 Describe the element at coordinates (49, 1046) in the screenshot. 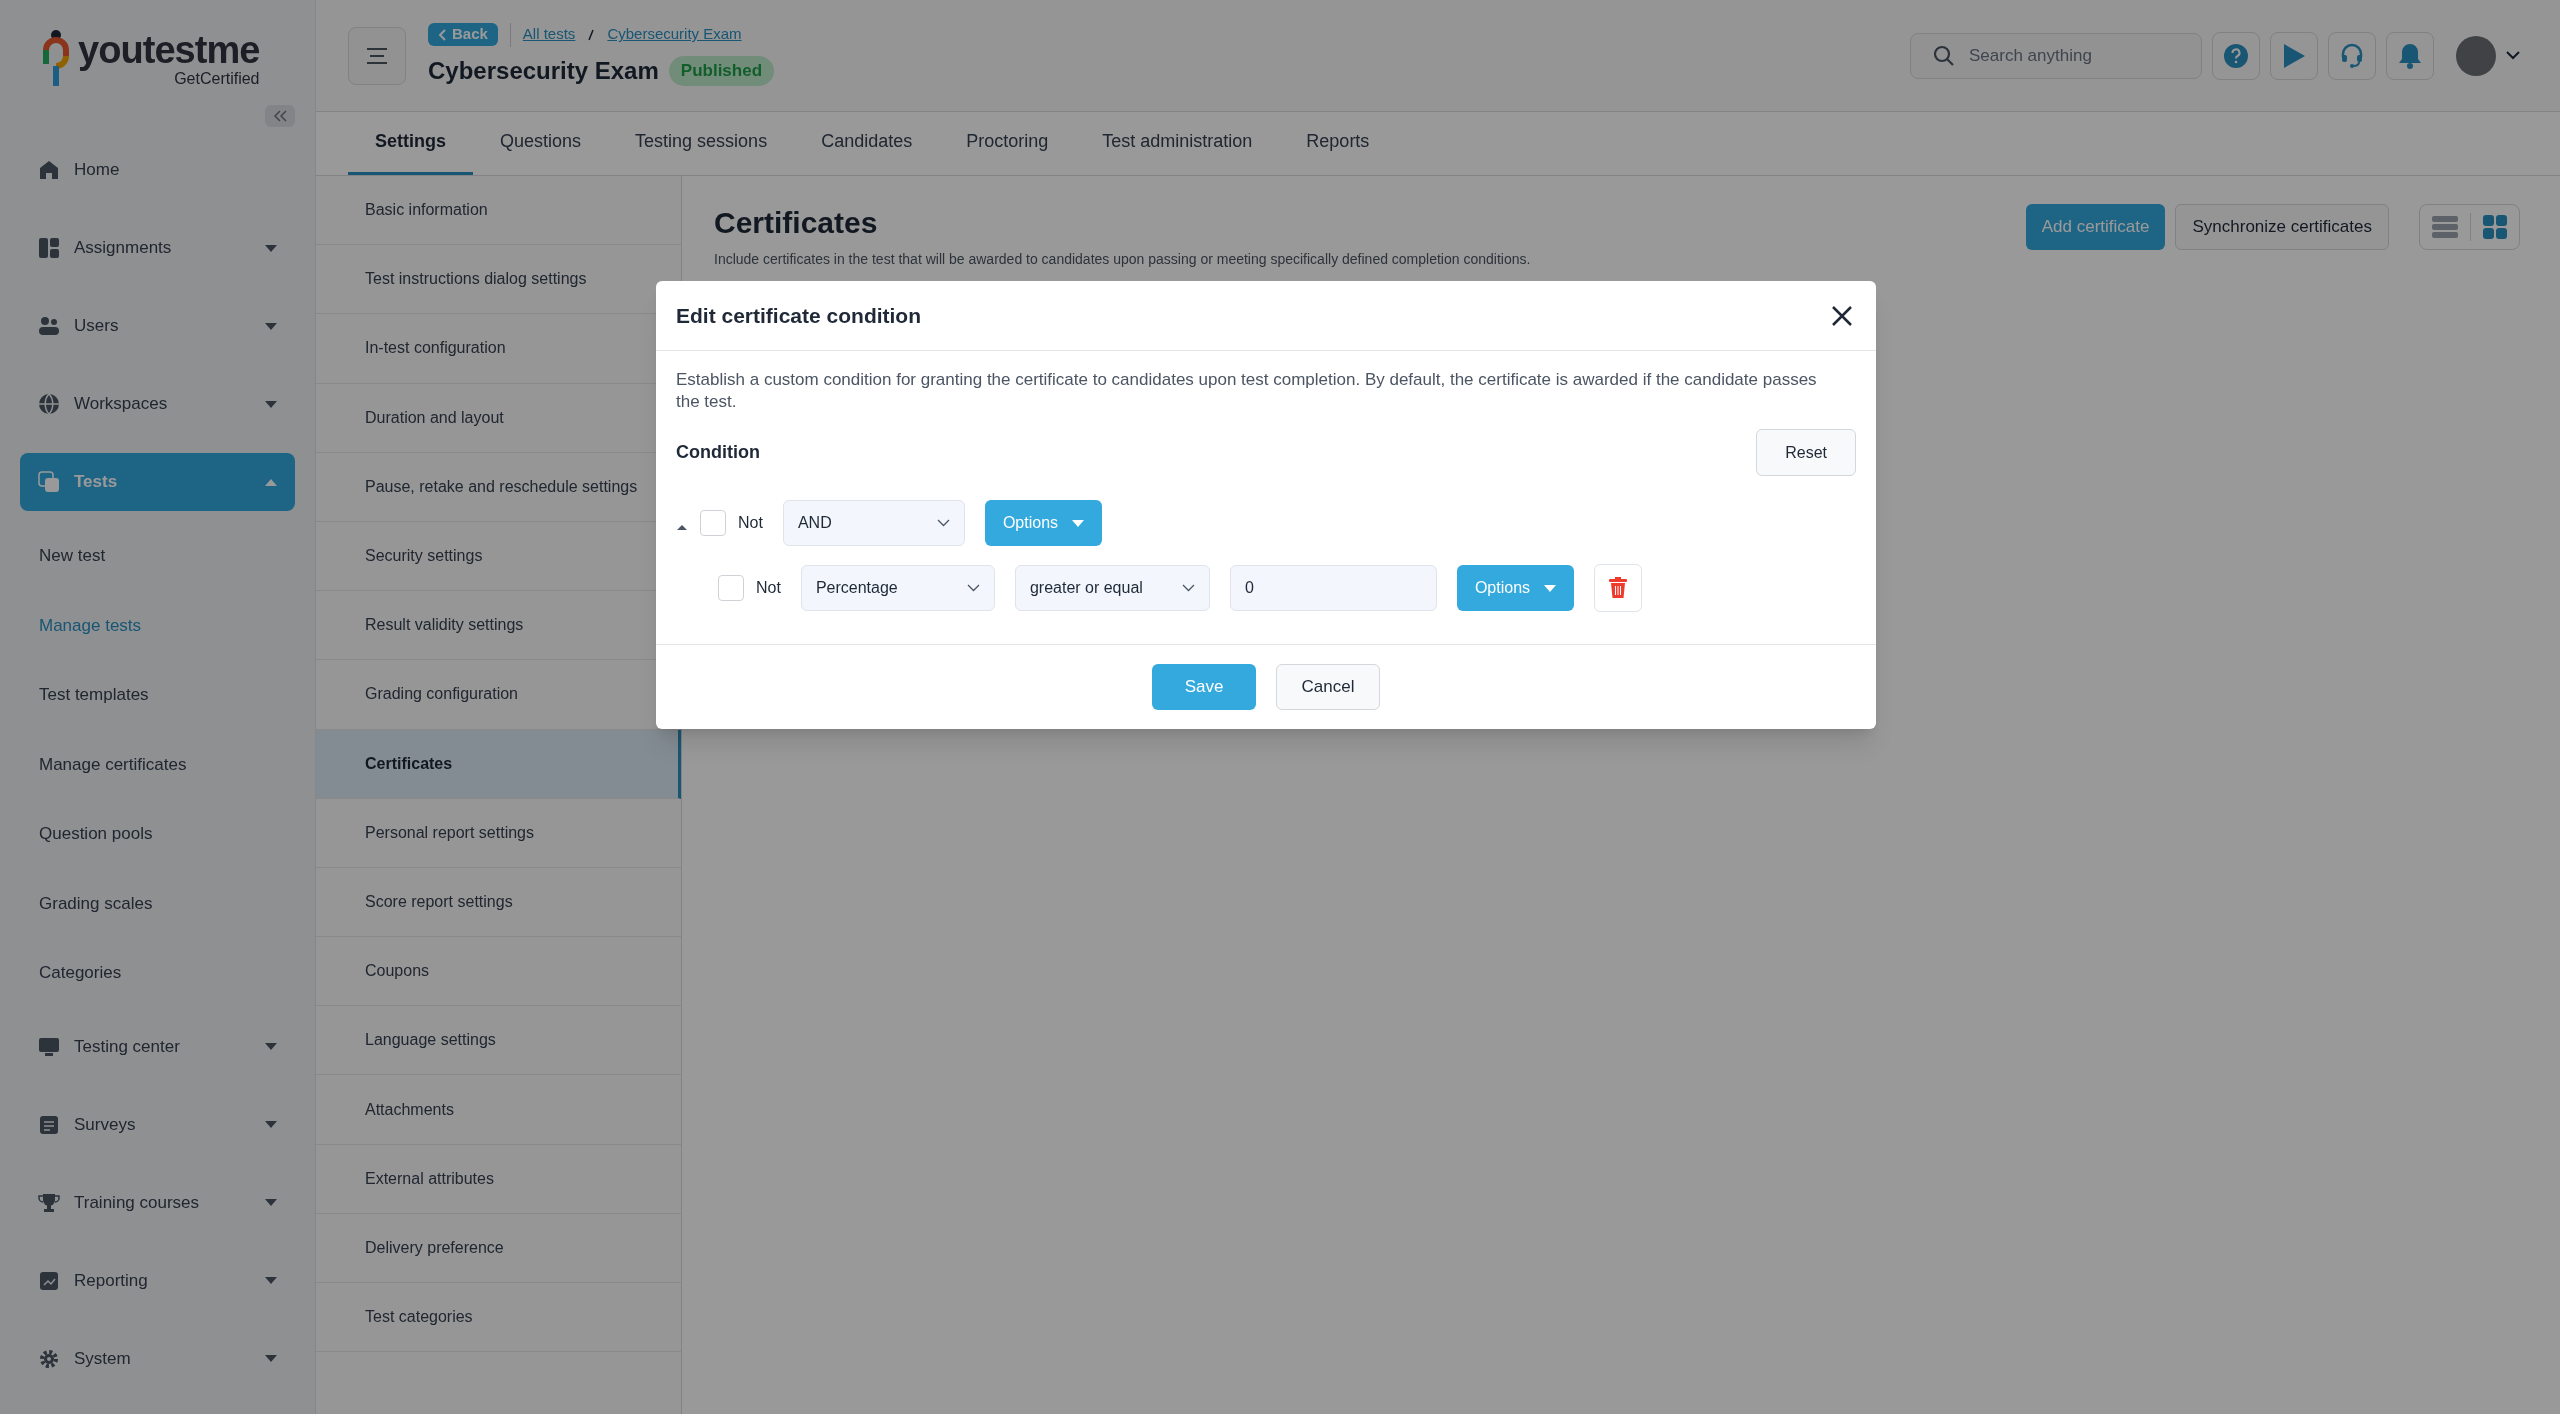

I see `monitor-icon` at that location.